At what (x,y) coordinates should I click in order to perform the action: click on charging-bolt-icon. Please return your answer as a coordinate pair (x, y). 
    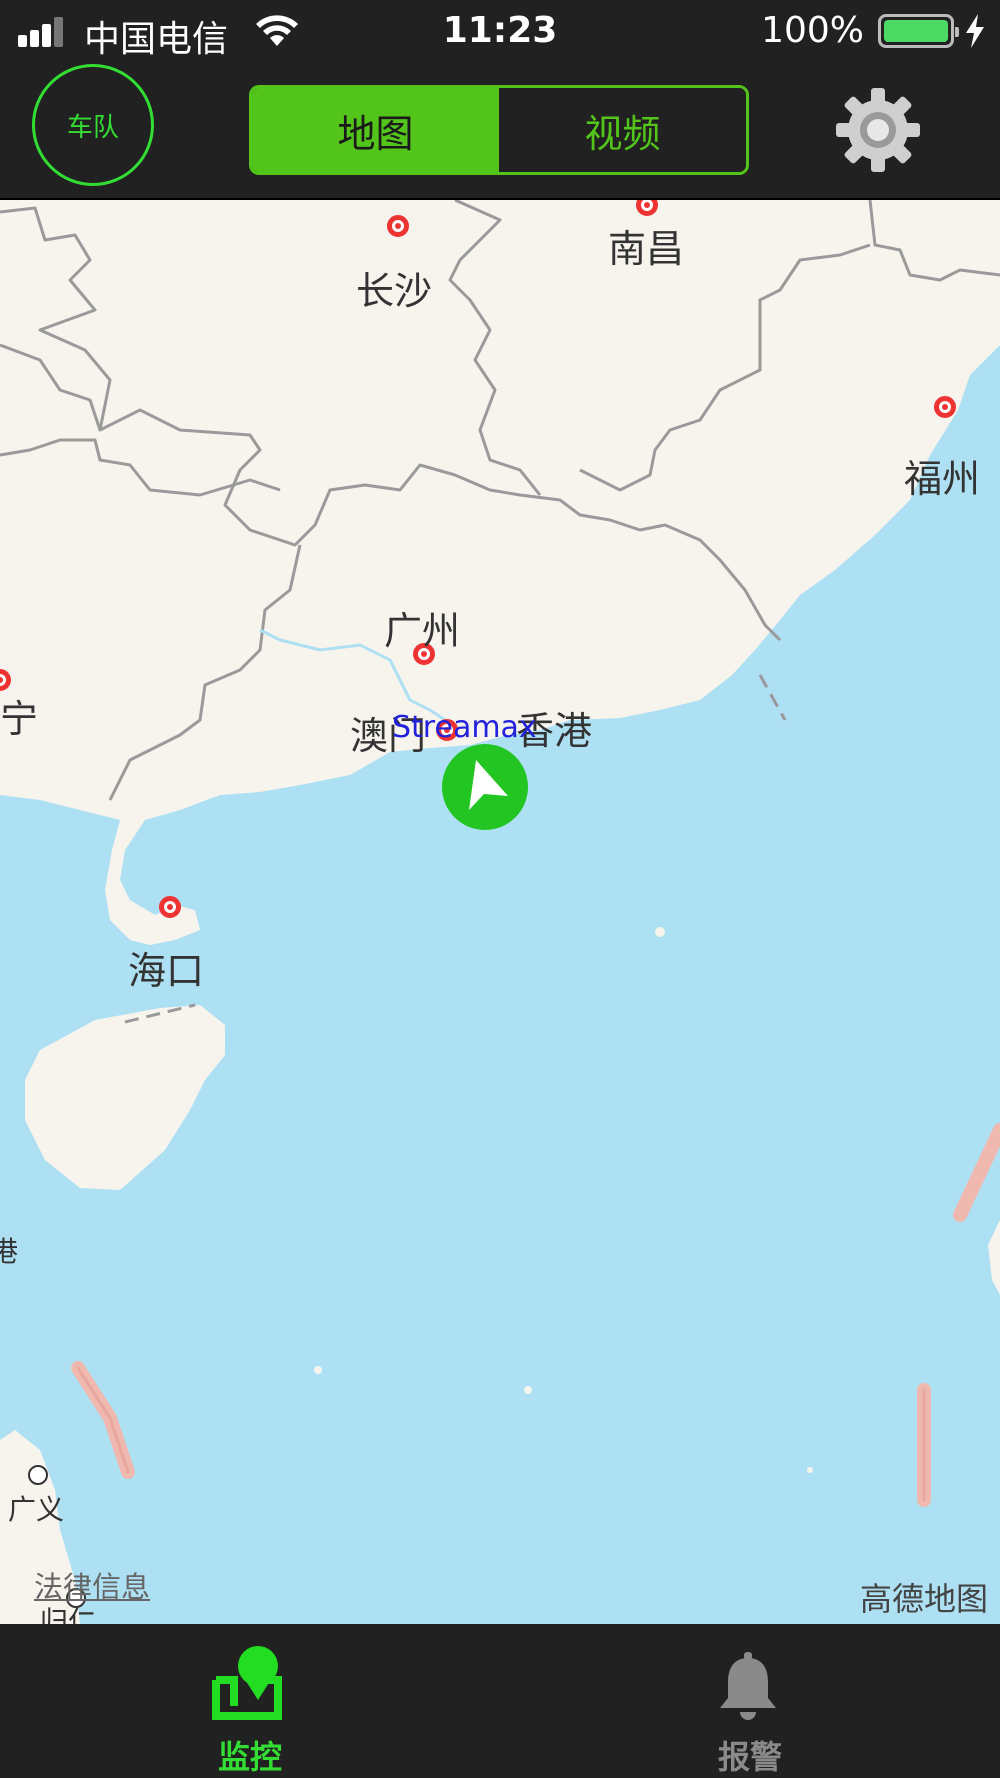
    Looking at the image, I should click on (975, 31).